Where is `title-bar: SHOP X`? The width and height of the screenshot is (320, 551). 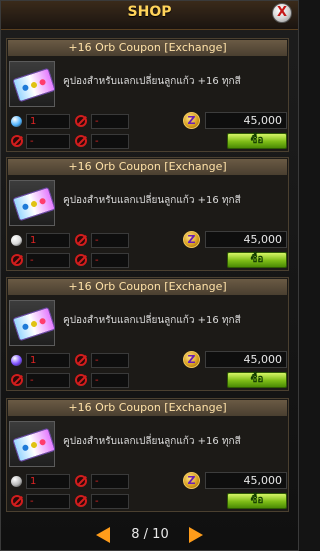 title-bar: SHOP X is located at coordinates (149, 15).